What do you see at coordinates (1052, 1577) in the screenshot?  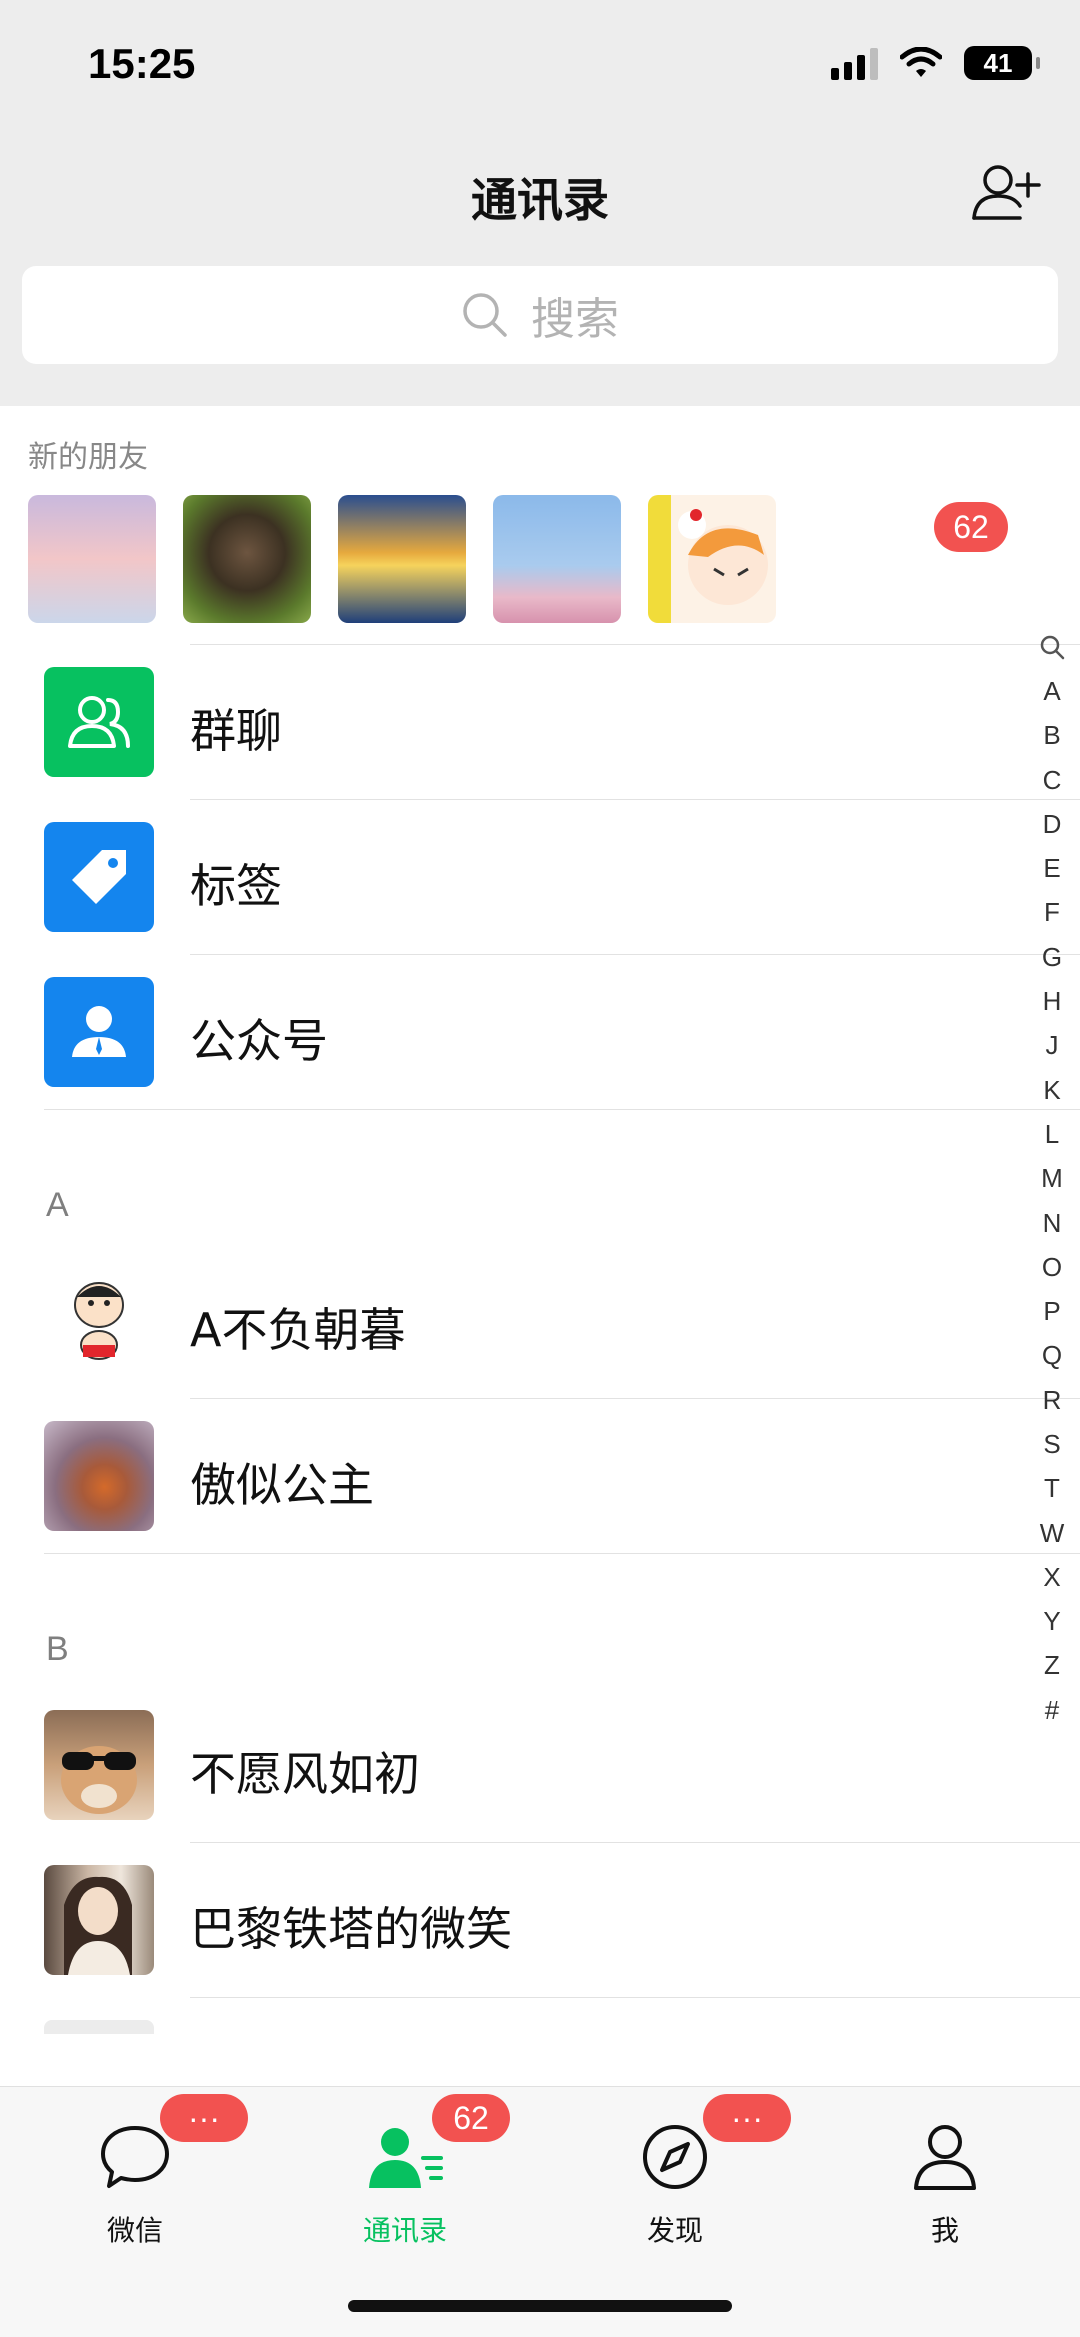 I see `index-letter: X` at bounding box center [1052, 1577].